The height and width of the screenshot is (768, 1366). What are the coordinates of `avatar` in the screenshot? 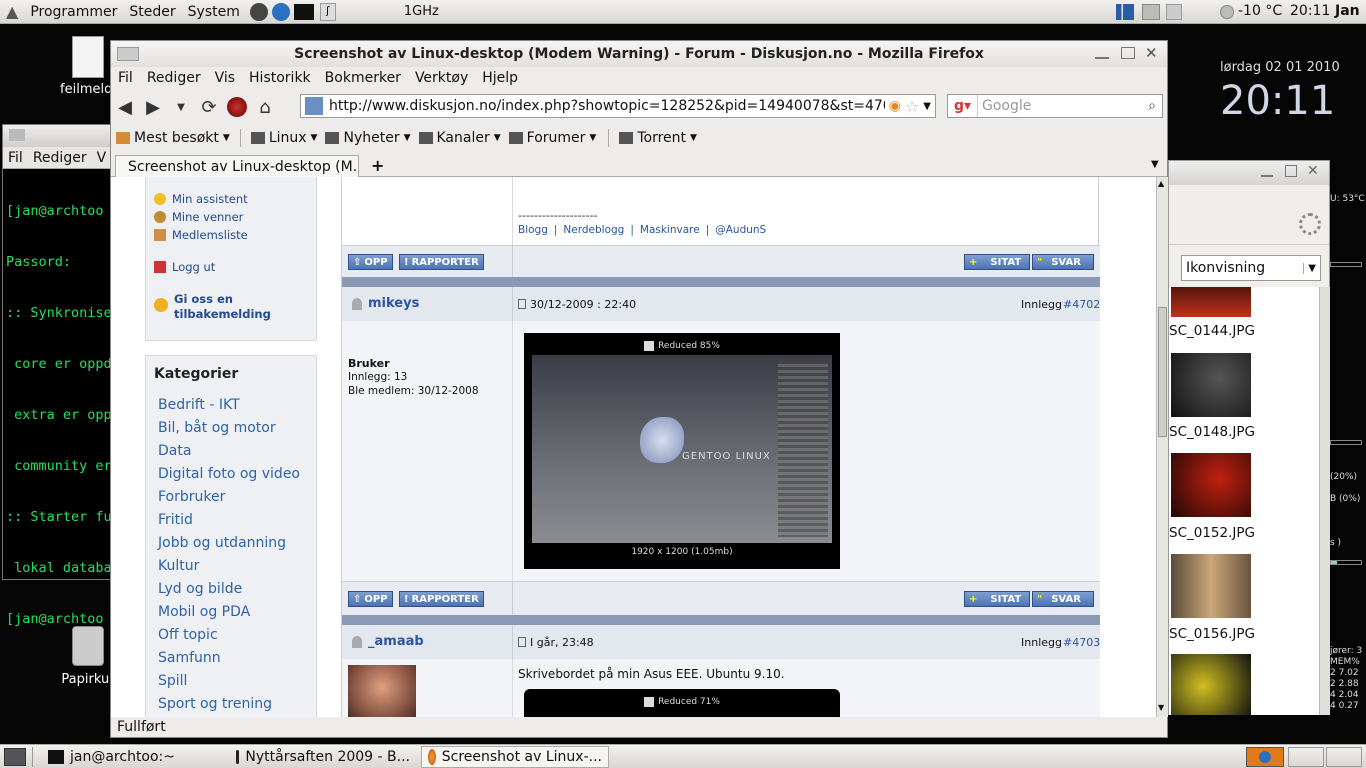 It's located at (382, 691).